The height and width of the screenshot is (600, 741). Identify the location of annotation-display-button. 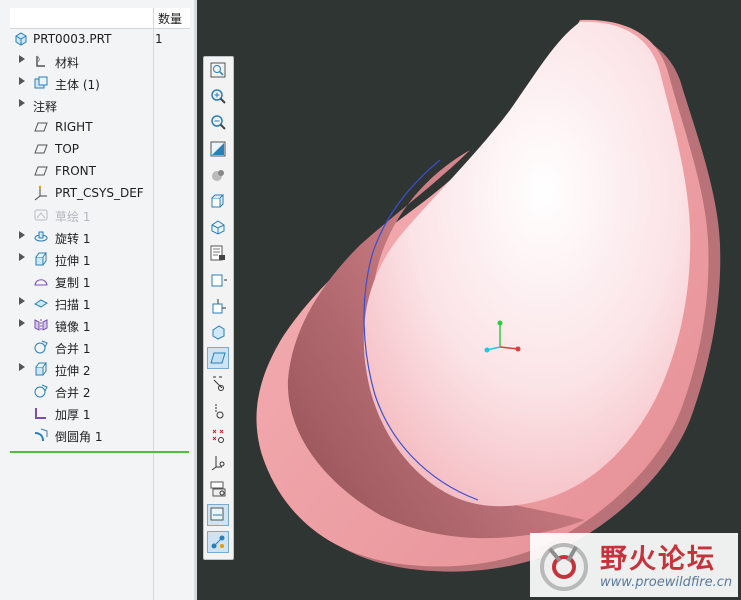
(218, 332).